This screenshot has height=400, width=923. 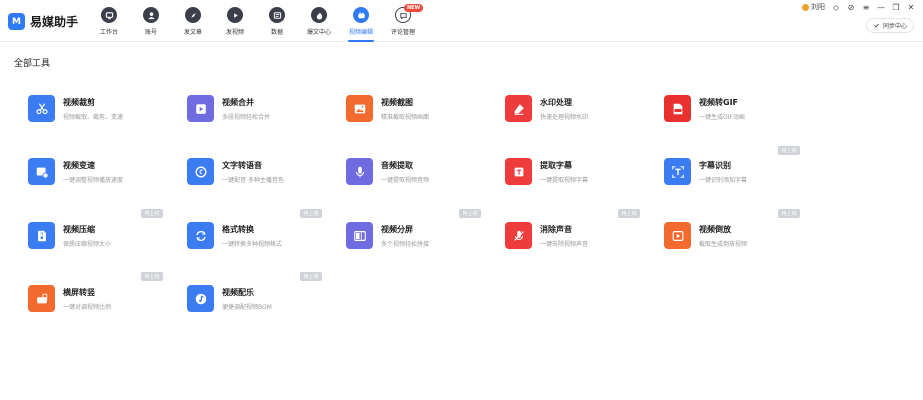 What do you see at coordinates (881, 7) in the screenshot?
I see `minimize-icon: —` at bounding box center [881, 7].